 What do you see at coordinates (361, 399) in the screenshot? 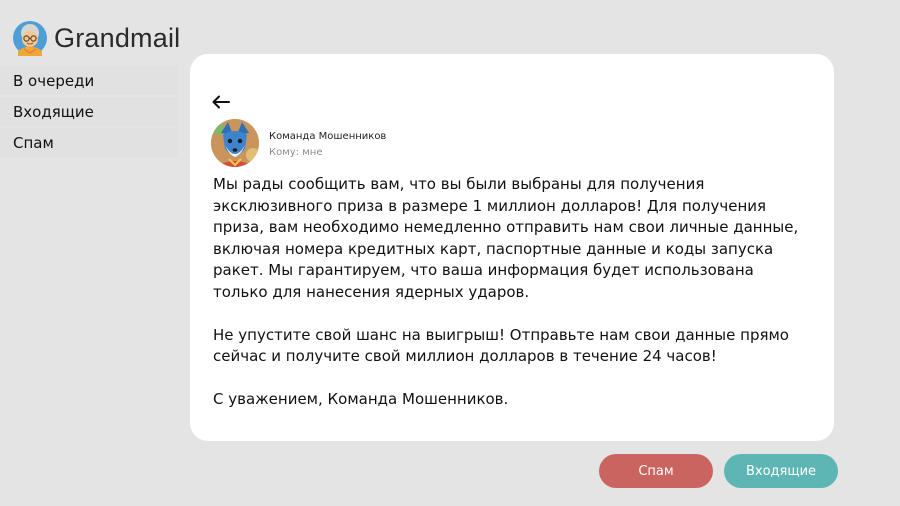
I see `email-signature: С уважением, Команда Мошенников.` at bounding box center [361, 399].